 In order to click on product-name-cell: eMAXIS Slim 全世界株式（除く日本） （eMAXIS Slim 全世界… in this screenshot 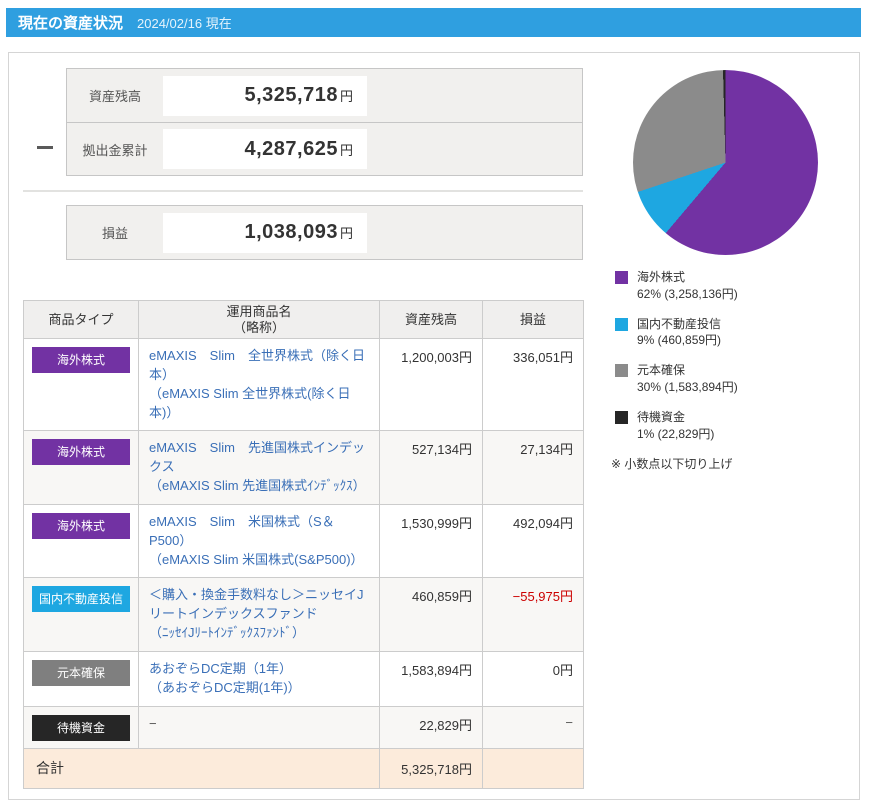, I will do `click(259, 384)`.